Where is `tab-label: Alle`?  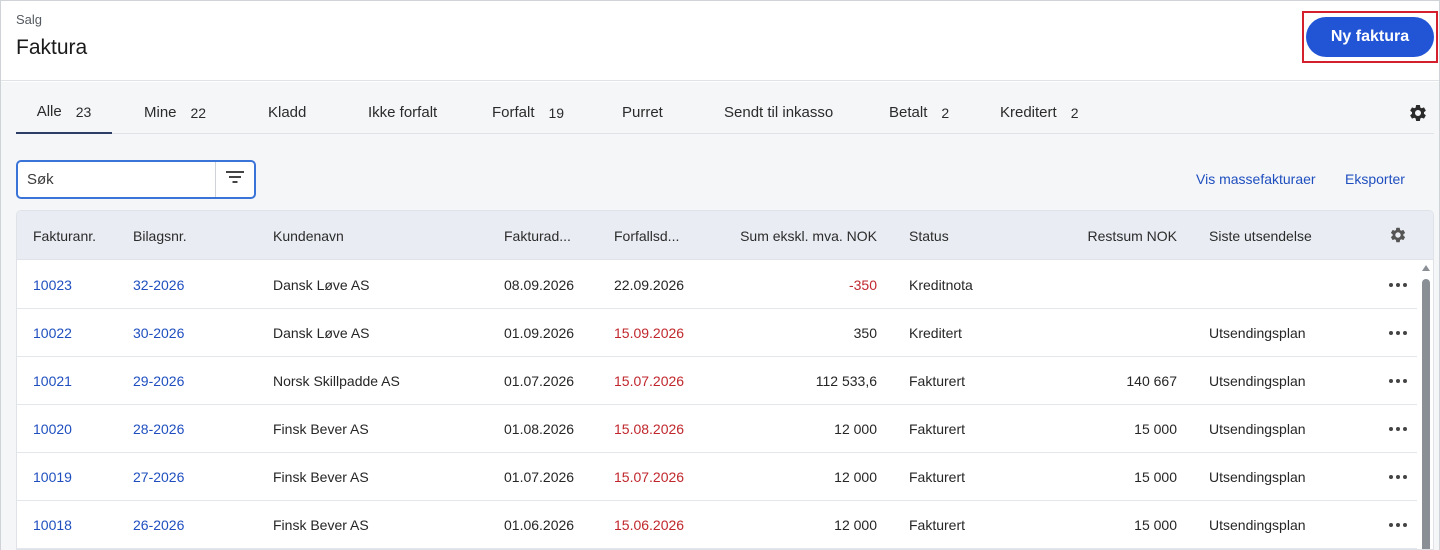 tab-label: Alle is located at coordinates (49, 111).